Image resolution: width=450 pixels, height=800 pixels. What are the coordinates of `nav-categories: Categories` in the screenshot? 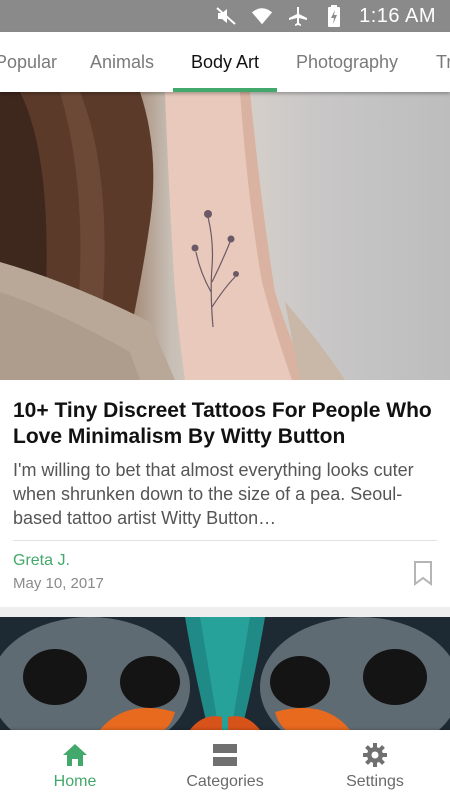 It's located at (225, 765).